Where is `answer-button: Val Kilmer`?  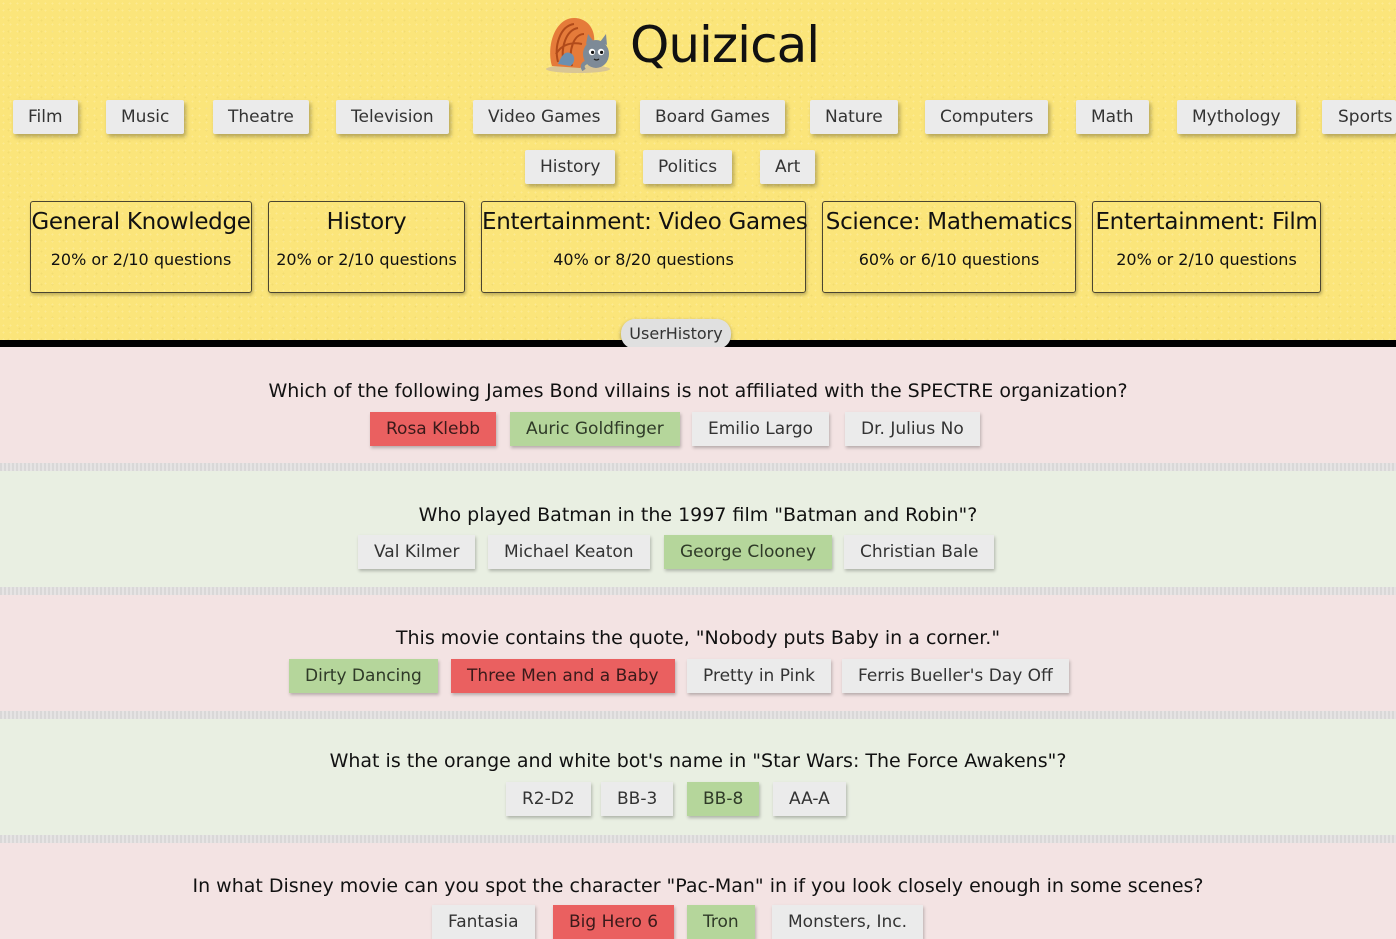
answer-button: Val Kilmer is located at coordinates (417, 552).